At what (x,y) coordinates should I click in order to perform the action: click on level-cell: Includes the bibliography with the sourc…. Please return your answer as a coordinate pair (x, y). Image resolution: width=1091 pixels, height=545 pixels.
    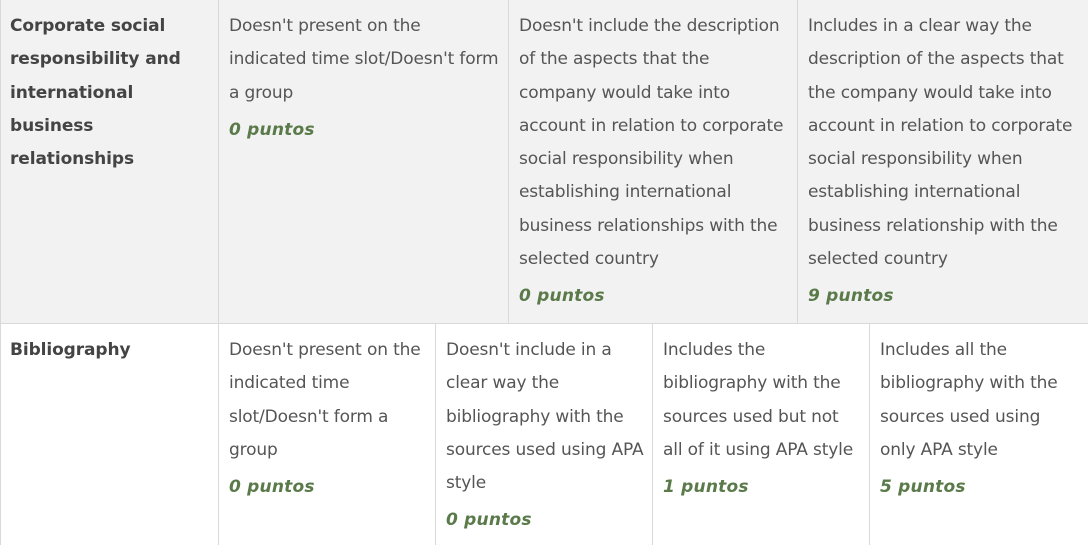
    Looking at the image, I should click on (761, 434).